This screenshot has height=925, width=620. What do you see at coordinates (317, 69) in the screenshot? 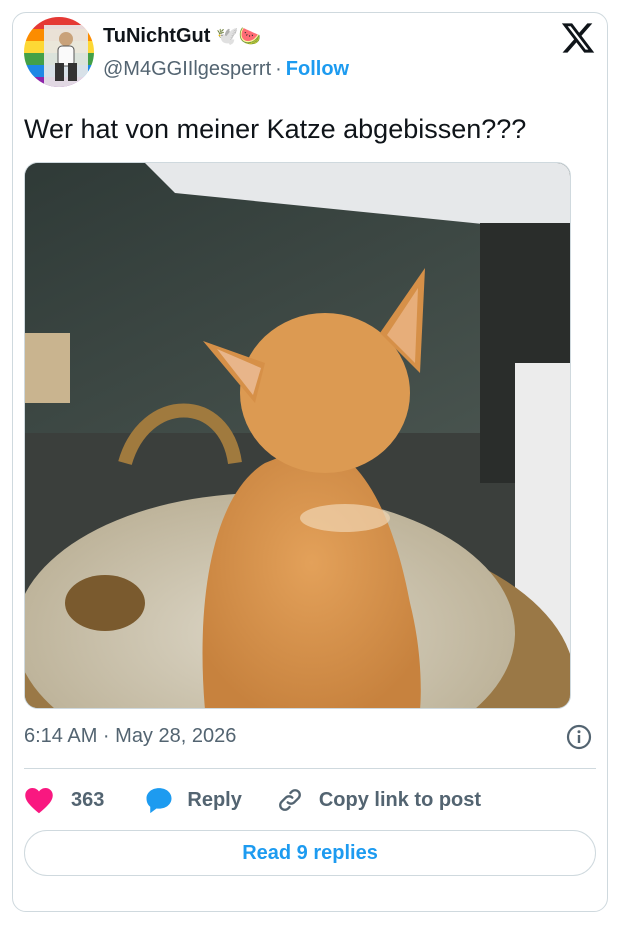
I see `follow-link: Follow` at bounding box center [317, 69].